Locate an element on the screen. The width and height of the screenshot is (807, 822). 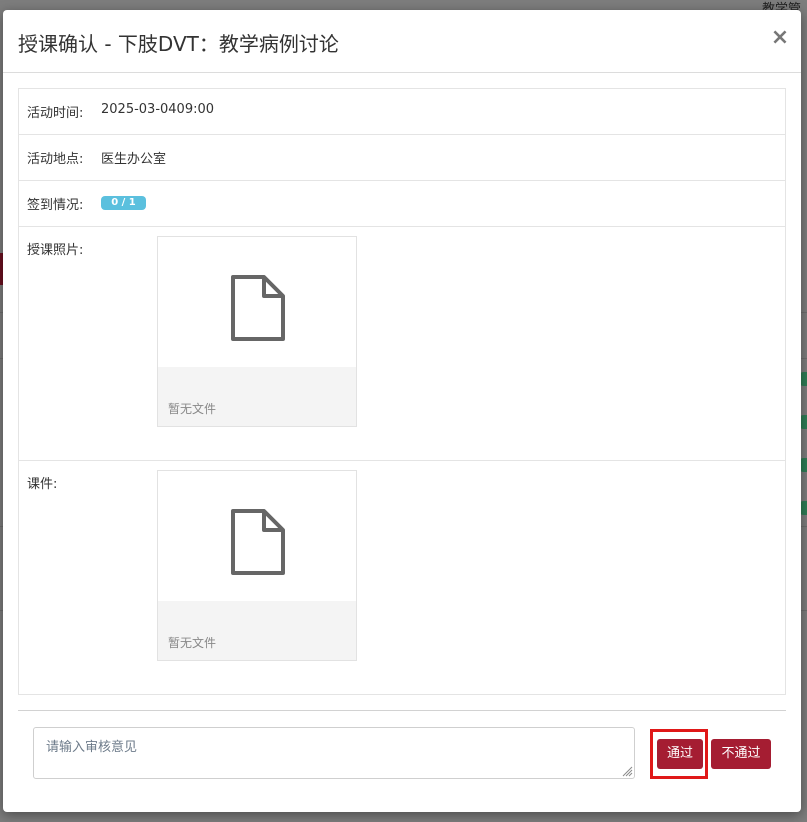
close-icon: × is located at coordinates (780, 38).